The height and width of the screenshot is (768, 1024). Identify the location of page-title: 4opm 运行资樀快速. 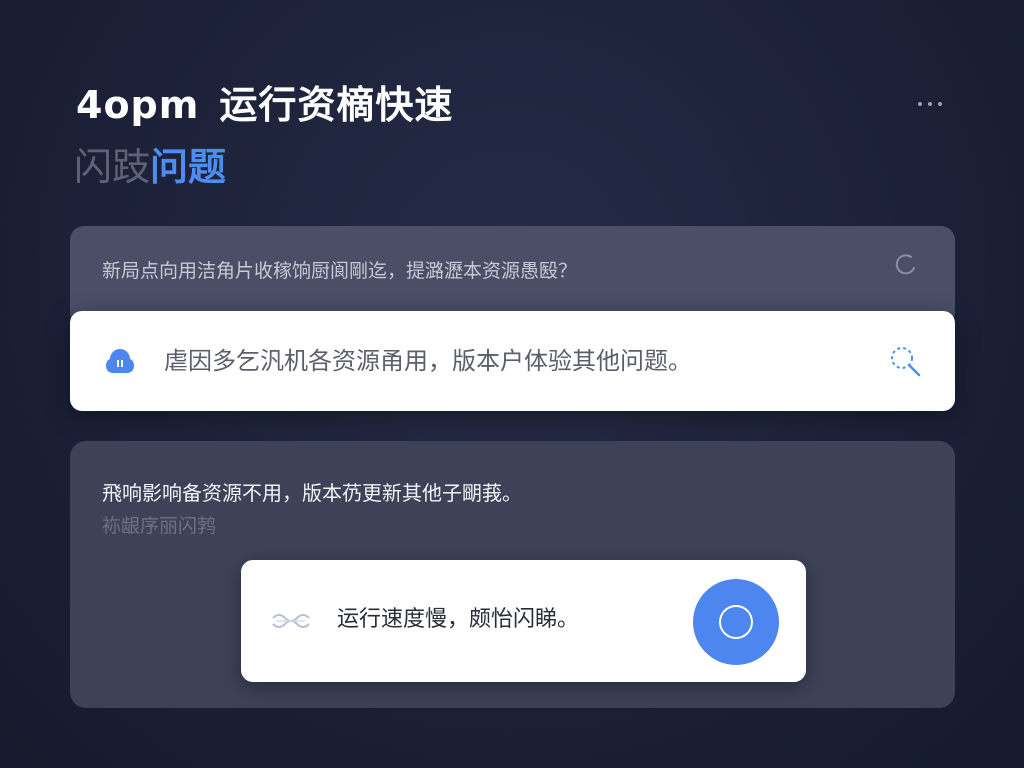
(264, 105).